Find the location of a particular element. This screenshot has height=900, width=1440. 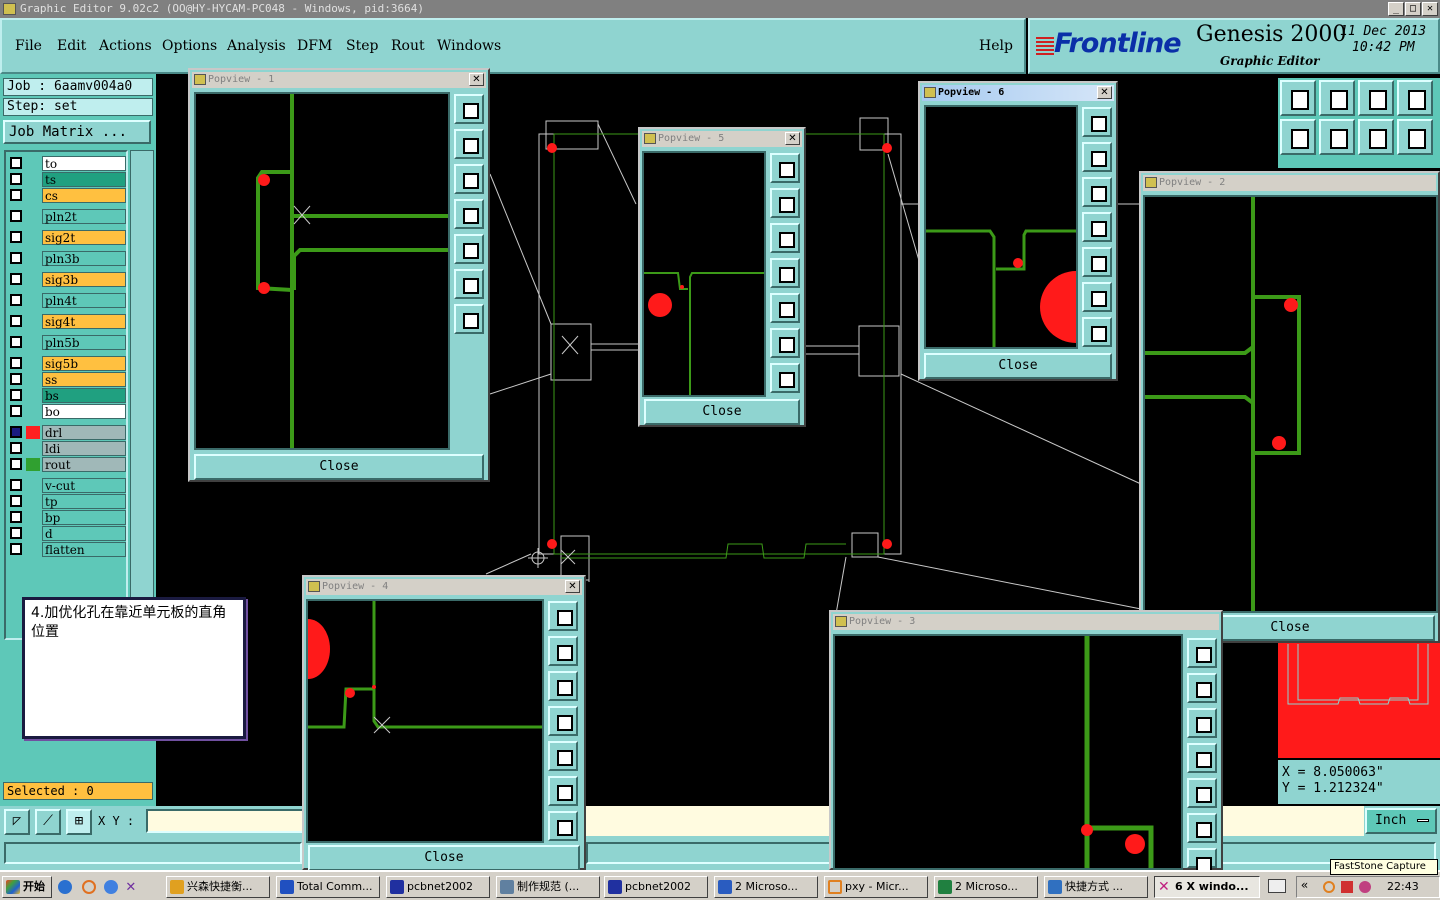

menu-help: Help is located at coordinates (996, 46).